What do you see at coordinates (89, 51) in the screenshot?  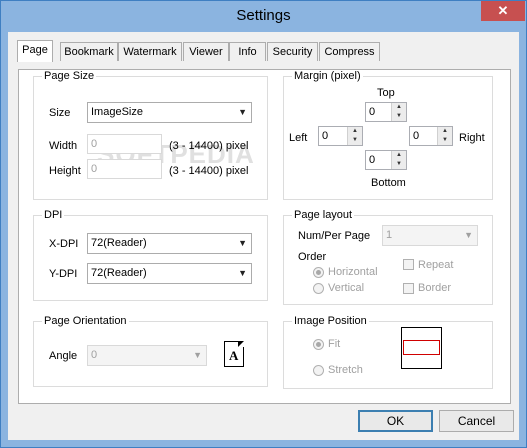 I see `tab-bookmark: Bookmark` at bounding box center [89, 51].